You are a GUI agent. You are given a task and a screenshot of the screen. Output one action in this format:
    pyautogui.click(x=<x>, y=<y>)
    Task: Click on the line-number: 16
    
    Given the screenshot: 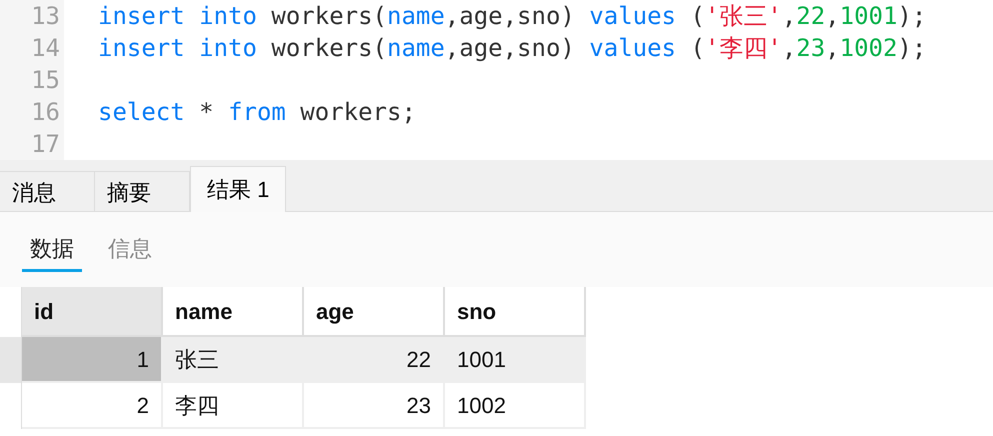 What is the action you would take?
    pyautogui.click(x=32, y=112)
    